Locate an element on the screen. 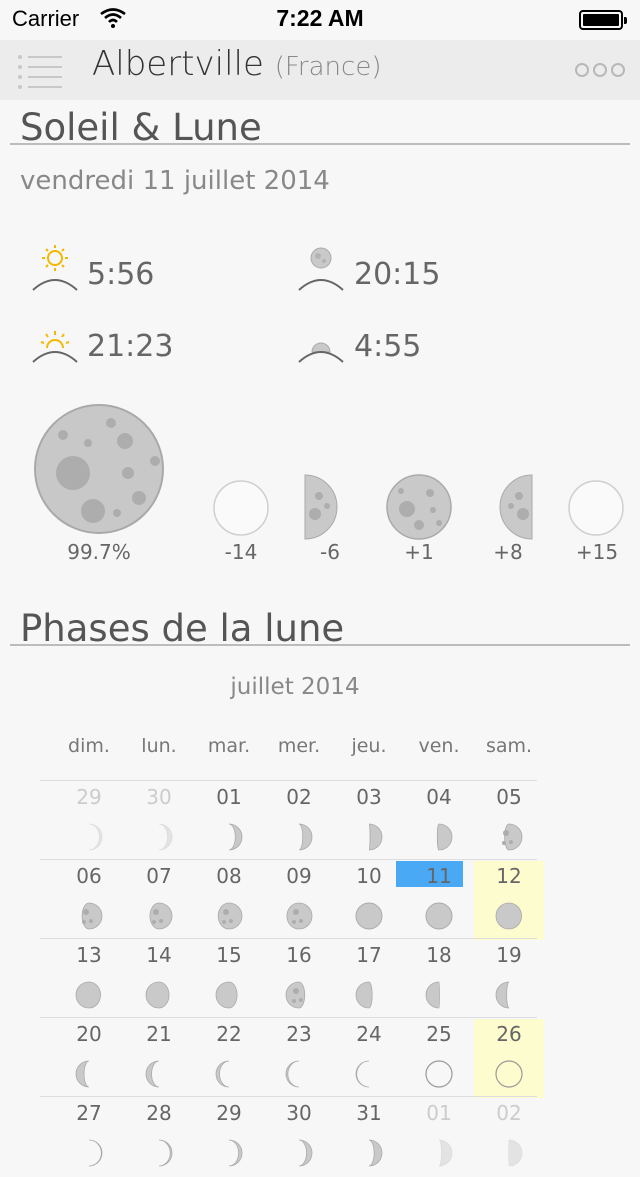 The image size is (640, 1177). weekday-label: dim. is located at coordinates (89, 746).